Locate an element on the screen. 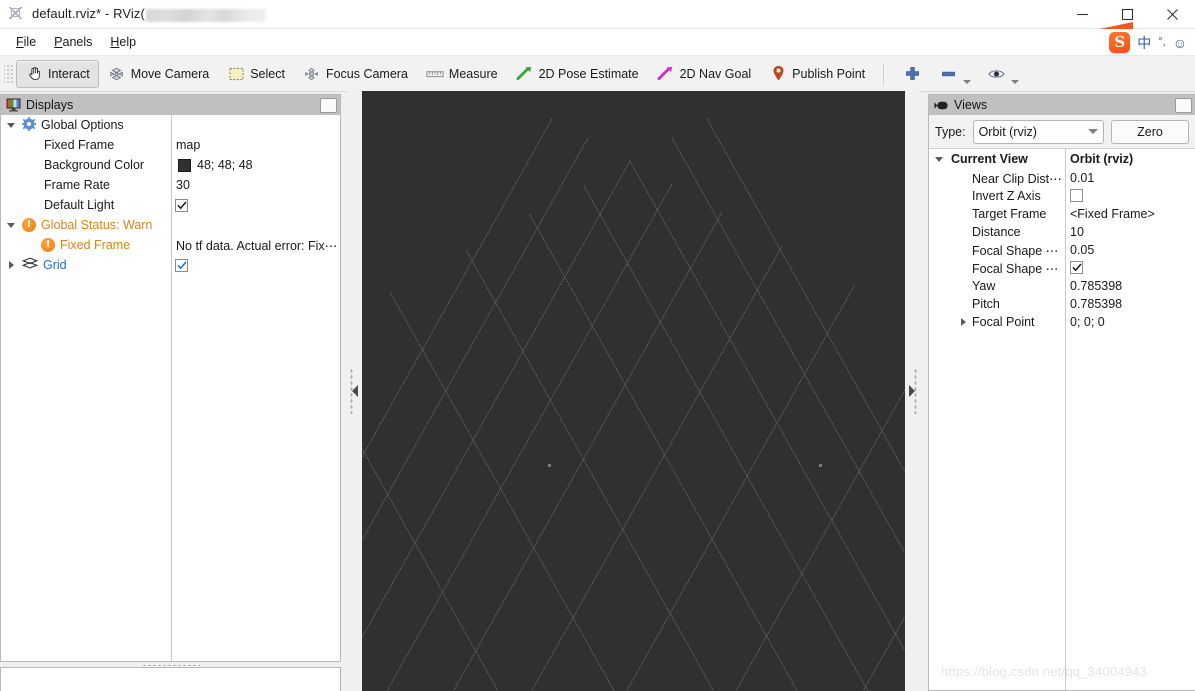  close-icon is located at coordinates (1172, 14).